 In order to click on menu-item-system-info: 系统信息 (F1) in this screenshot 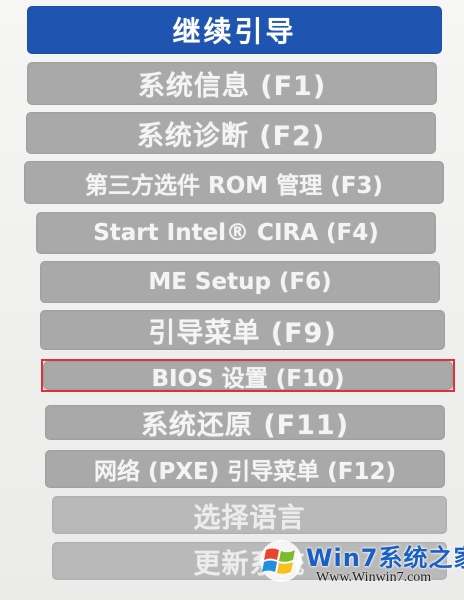, I will do `click(232, 83)`.